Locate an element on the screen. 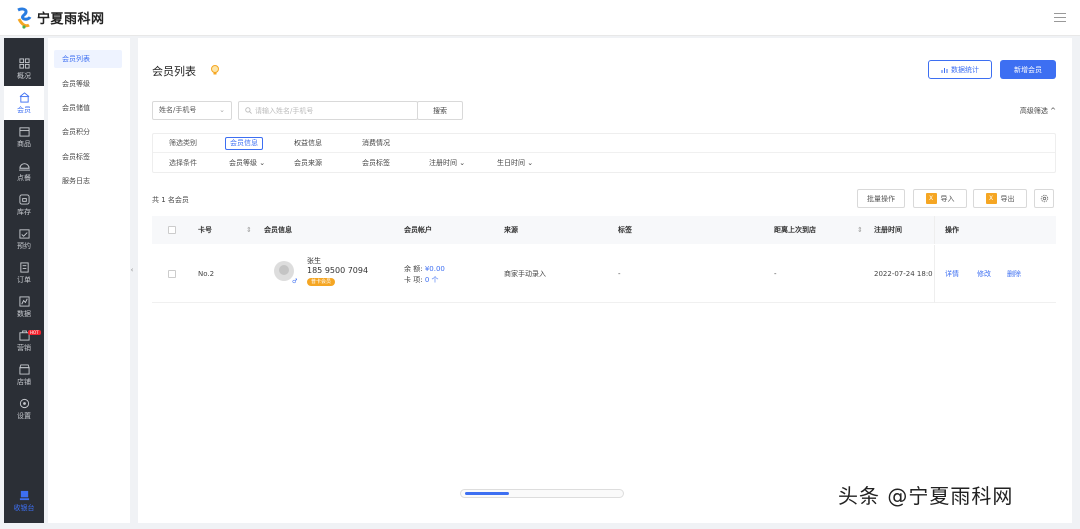  filter-condition-source: 会员来源 is located at coordinates (308, 163).